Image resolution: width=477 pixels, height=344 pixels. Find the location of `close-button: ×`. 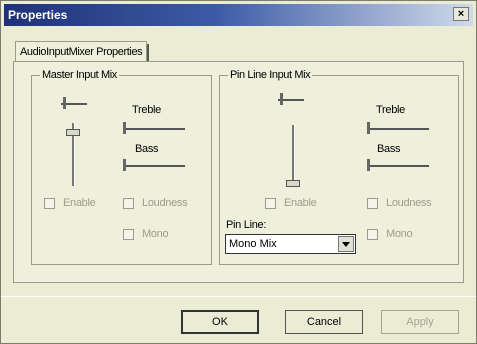

close-button: × is located at coordinates (461, 14).